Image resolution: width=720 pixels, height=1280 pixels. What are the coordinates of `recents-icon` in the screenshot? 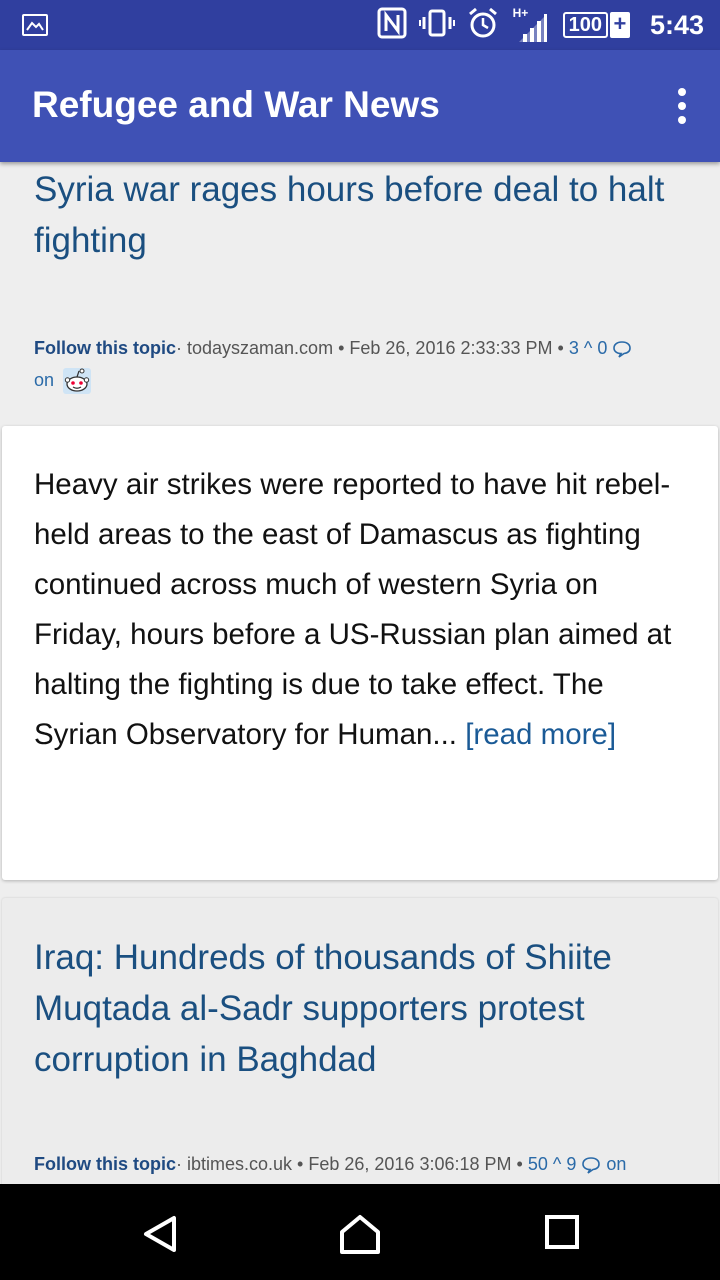 It's located at (562, 1234).